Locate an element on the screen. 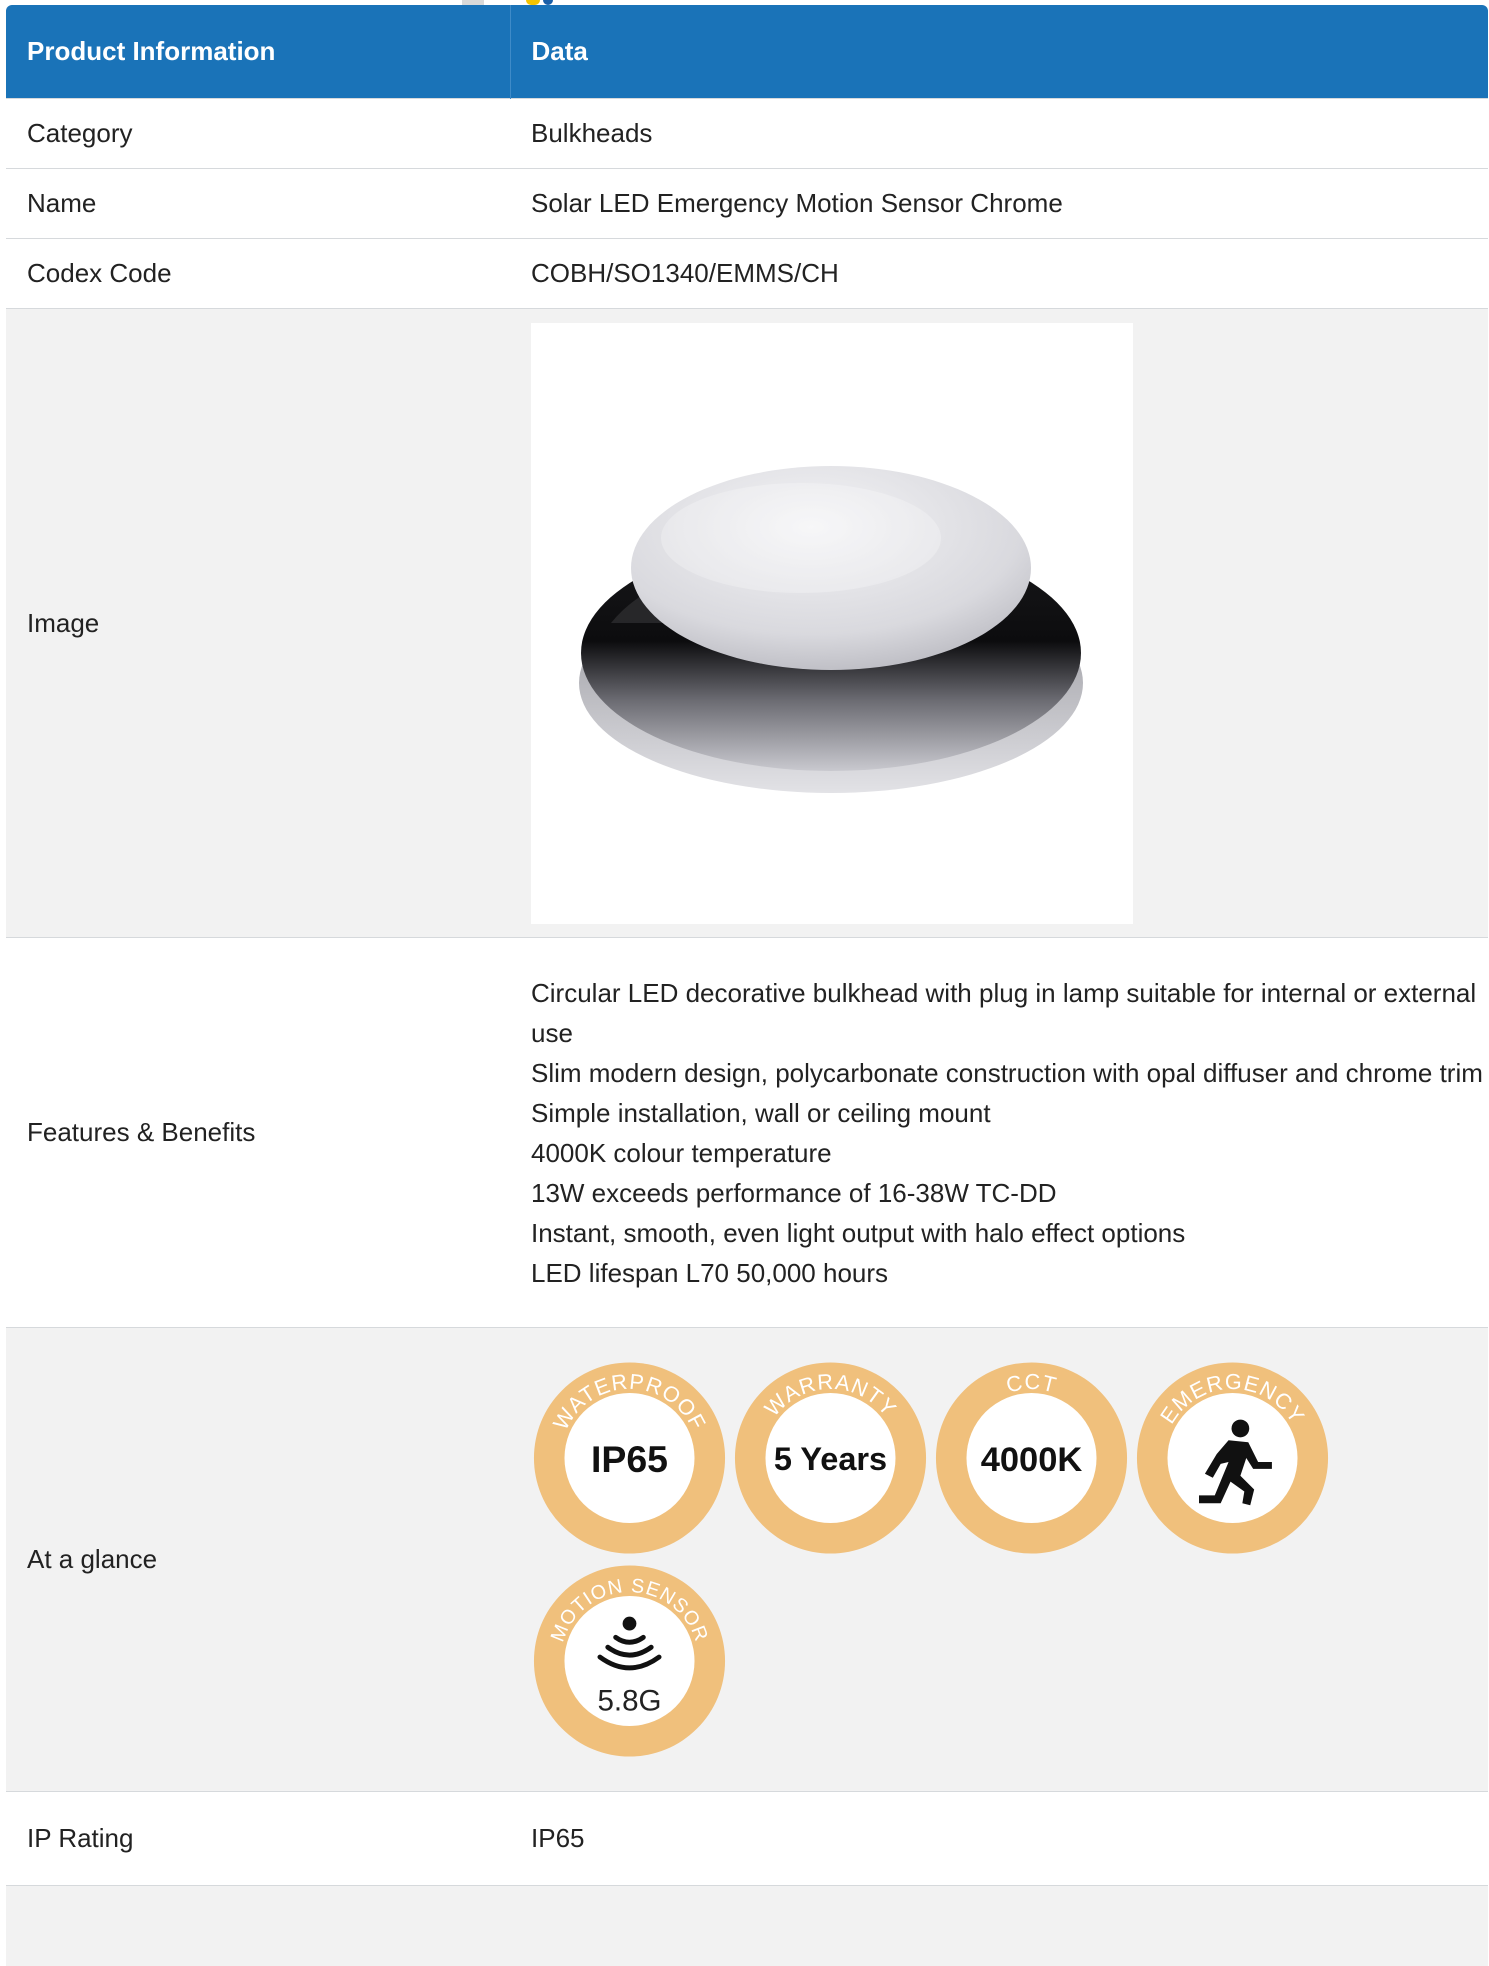  row-value: Solar LED Emergency Motion Sensor Chrome is located at coordinates (999, 204).